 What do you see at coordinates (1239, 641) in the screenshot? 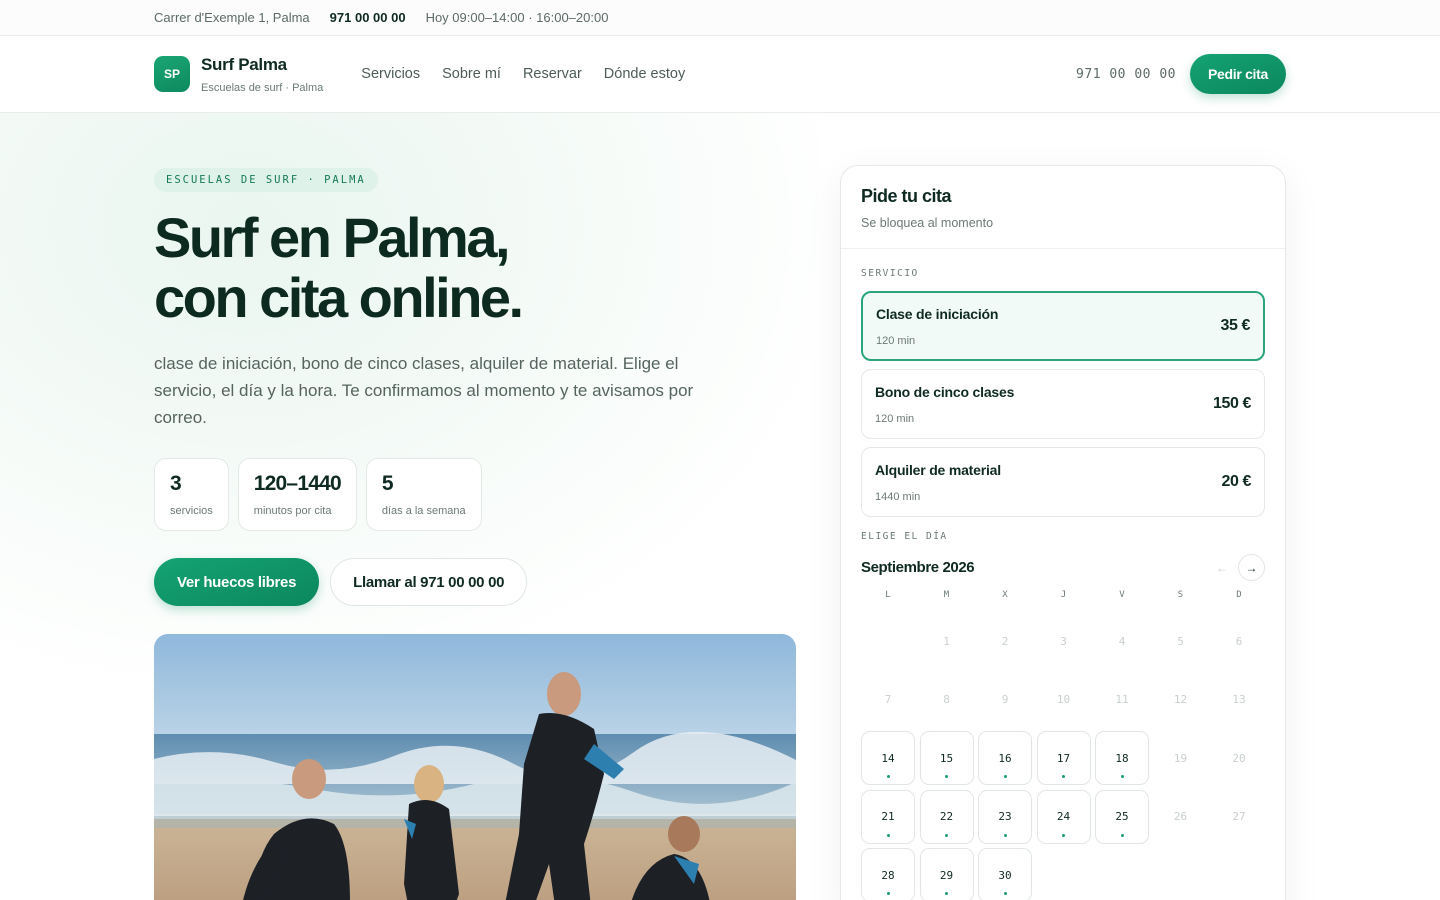
I see `calendar-day-disabled: 6` at bounding box center [1239, 641].